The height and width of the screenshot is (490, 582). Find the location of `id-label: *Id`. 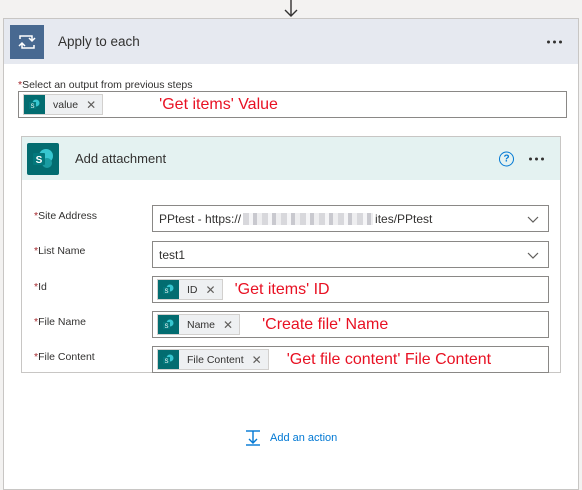

id-label: *Id is located at coordinates (40, 287).